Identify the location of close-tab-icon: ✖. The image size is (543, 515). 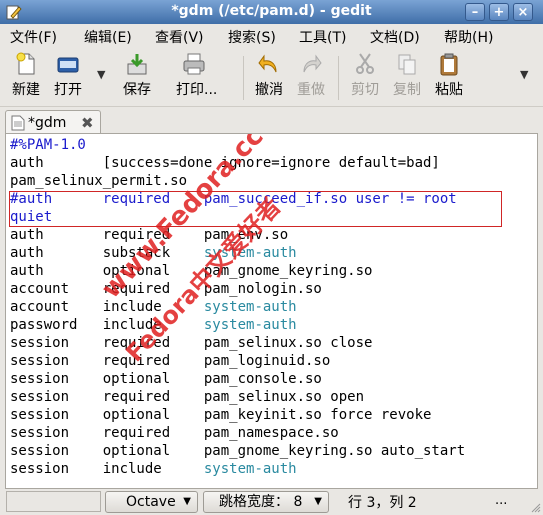
(87, 123).